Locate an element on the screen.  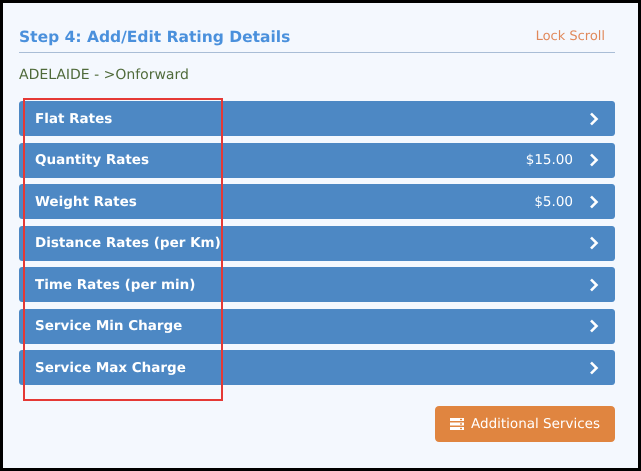
list-icon is located at coordinates (457, 424).